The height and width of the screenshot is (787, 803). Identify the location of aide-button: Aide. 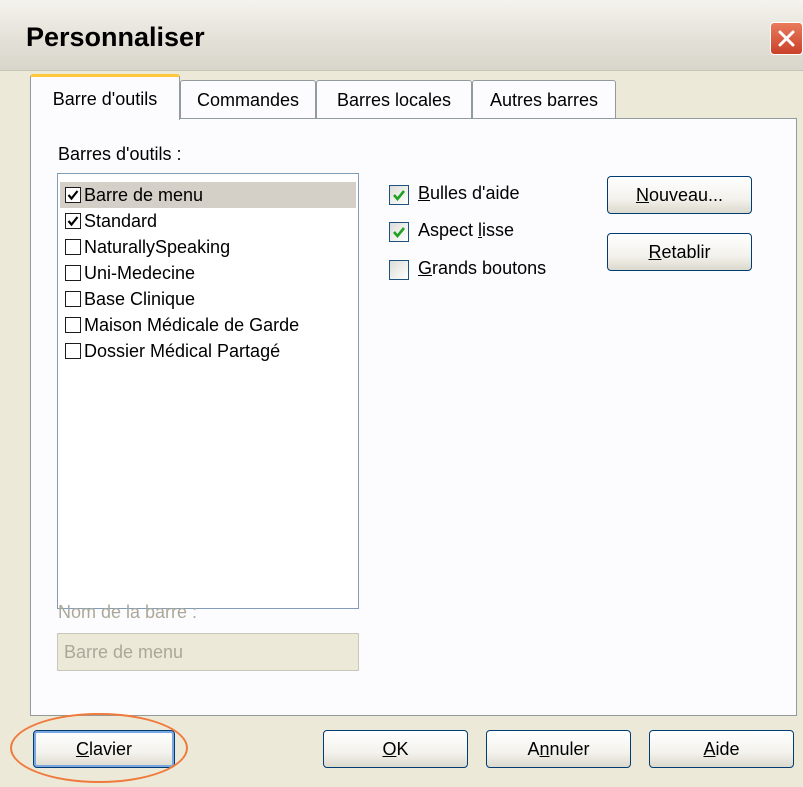
(721, 749).